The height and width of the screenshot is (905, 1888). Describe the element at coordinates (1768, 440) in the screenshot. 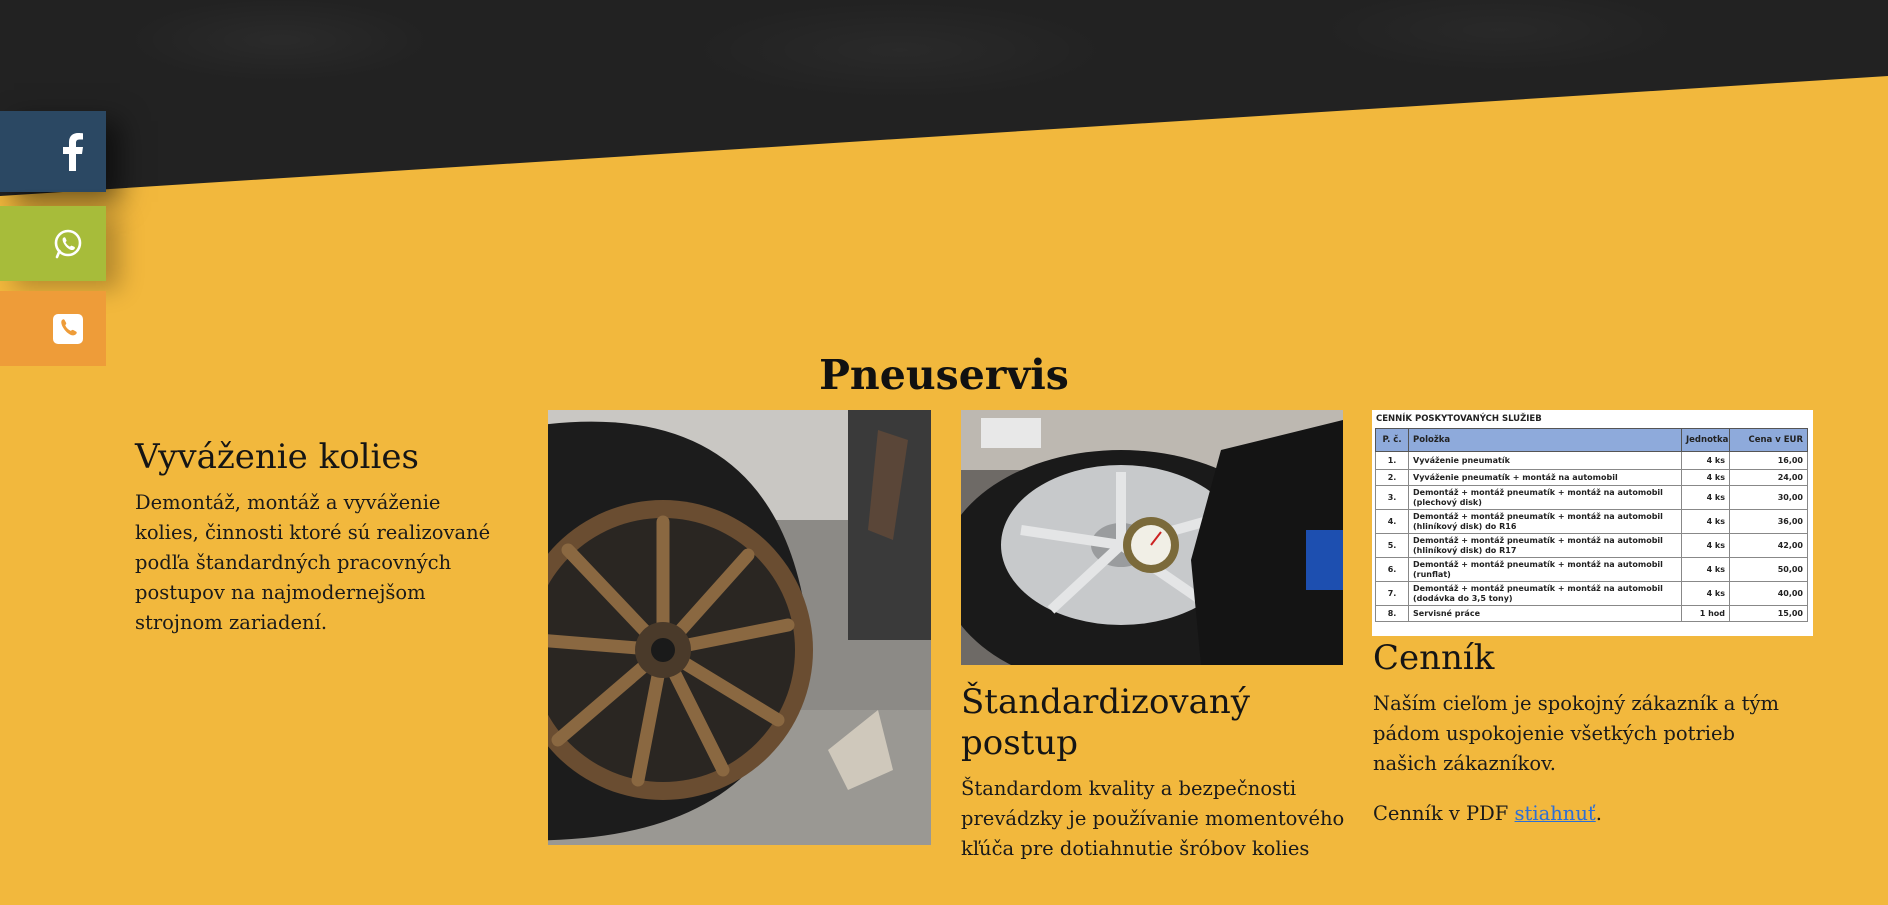

I see `column-header: Cena v EUR` at that location.